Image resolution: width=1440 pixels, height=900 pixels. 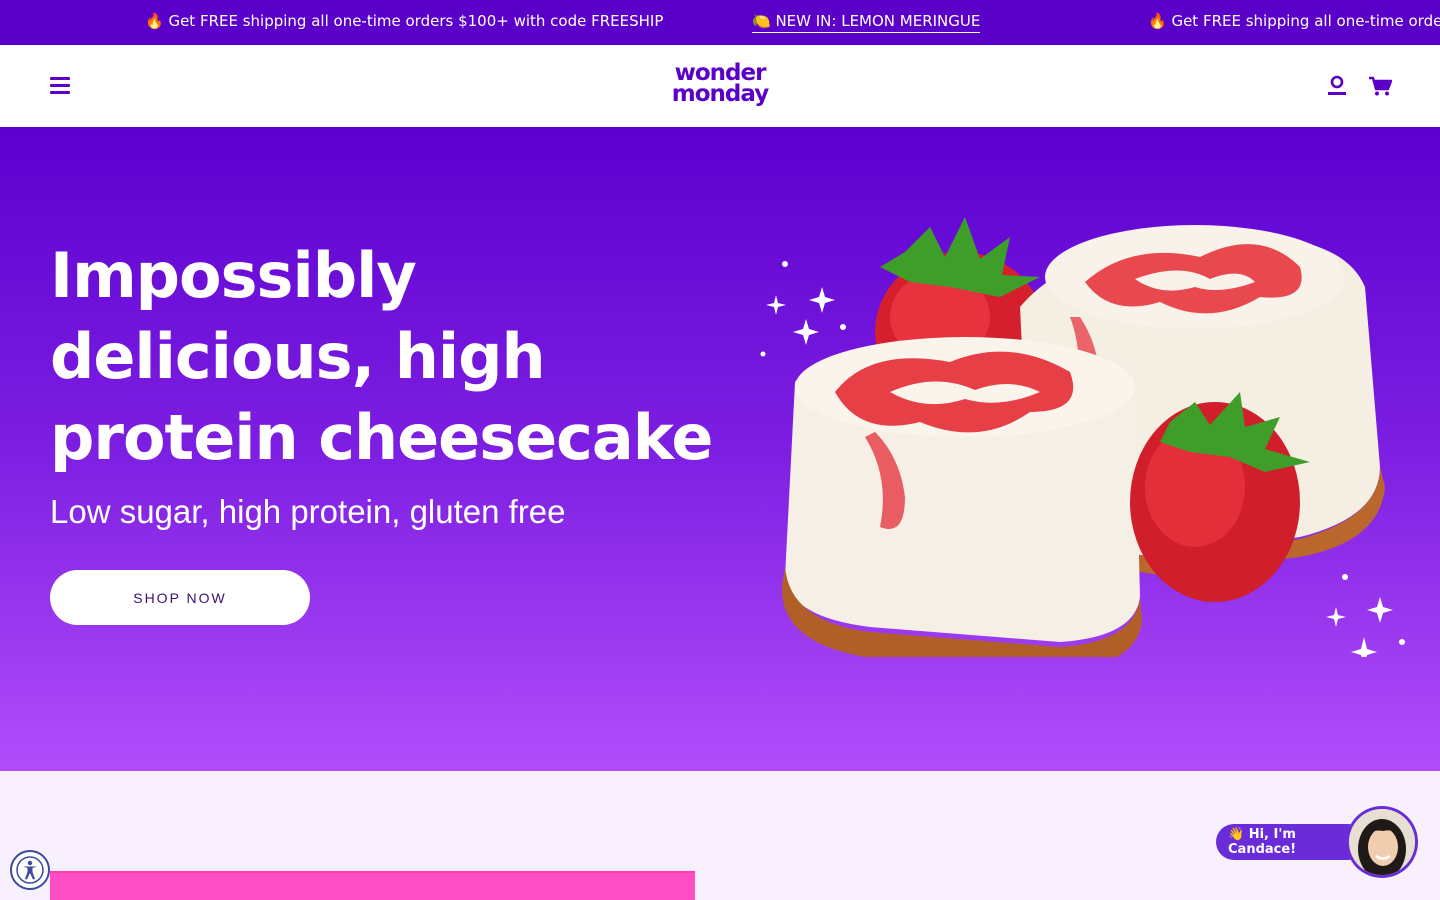 I want to click on hero-subtitle: Low sugar, high protein, gluten free, so click(x=308, y=511).